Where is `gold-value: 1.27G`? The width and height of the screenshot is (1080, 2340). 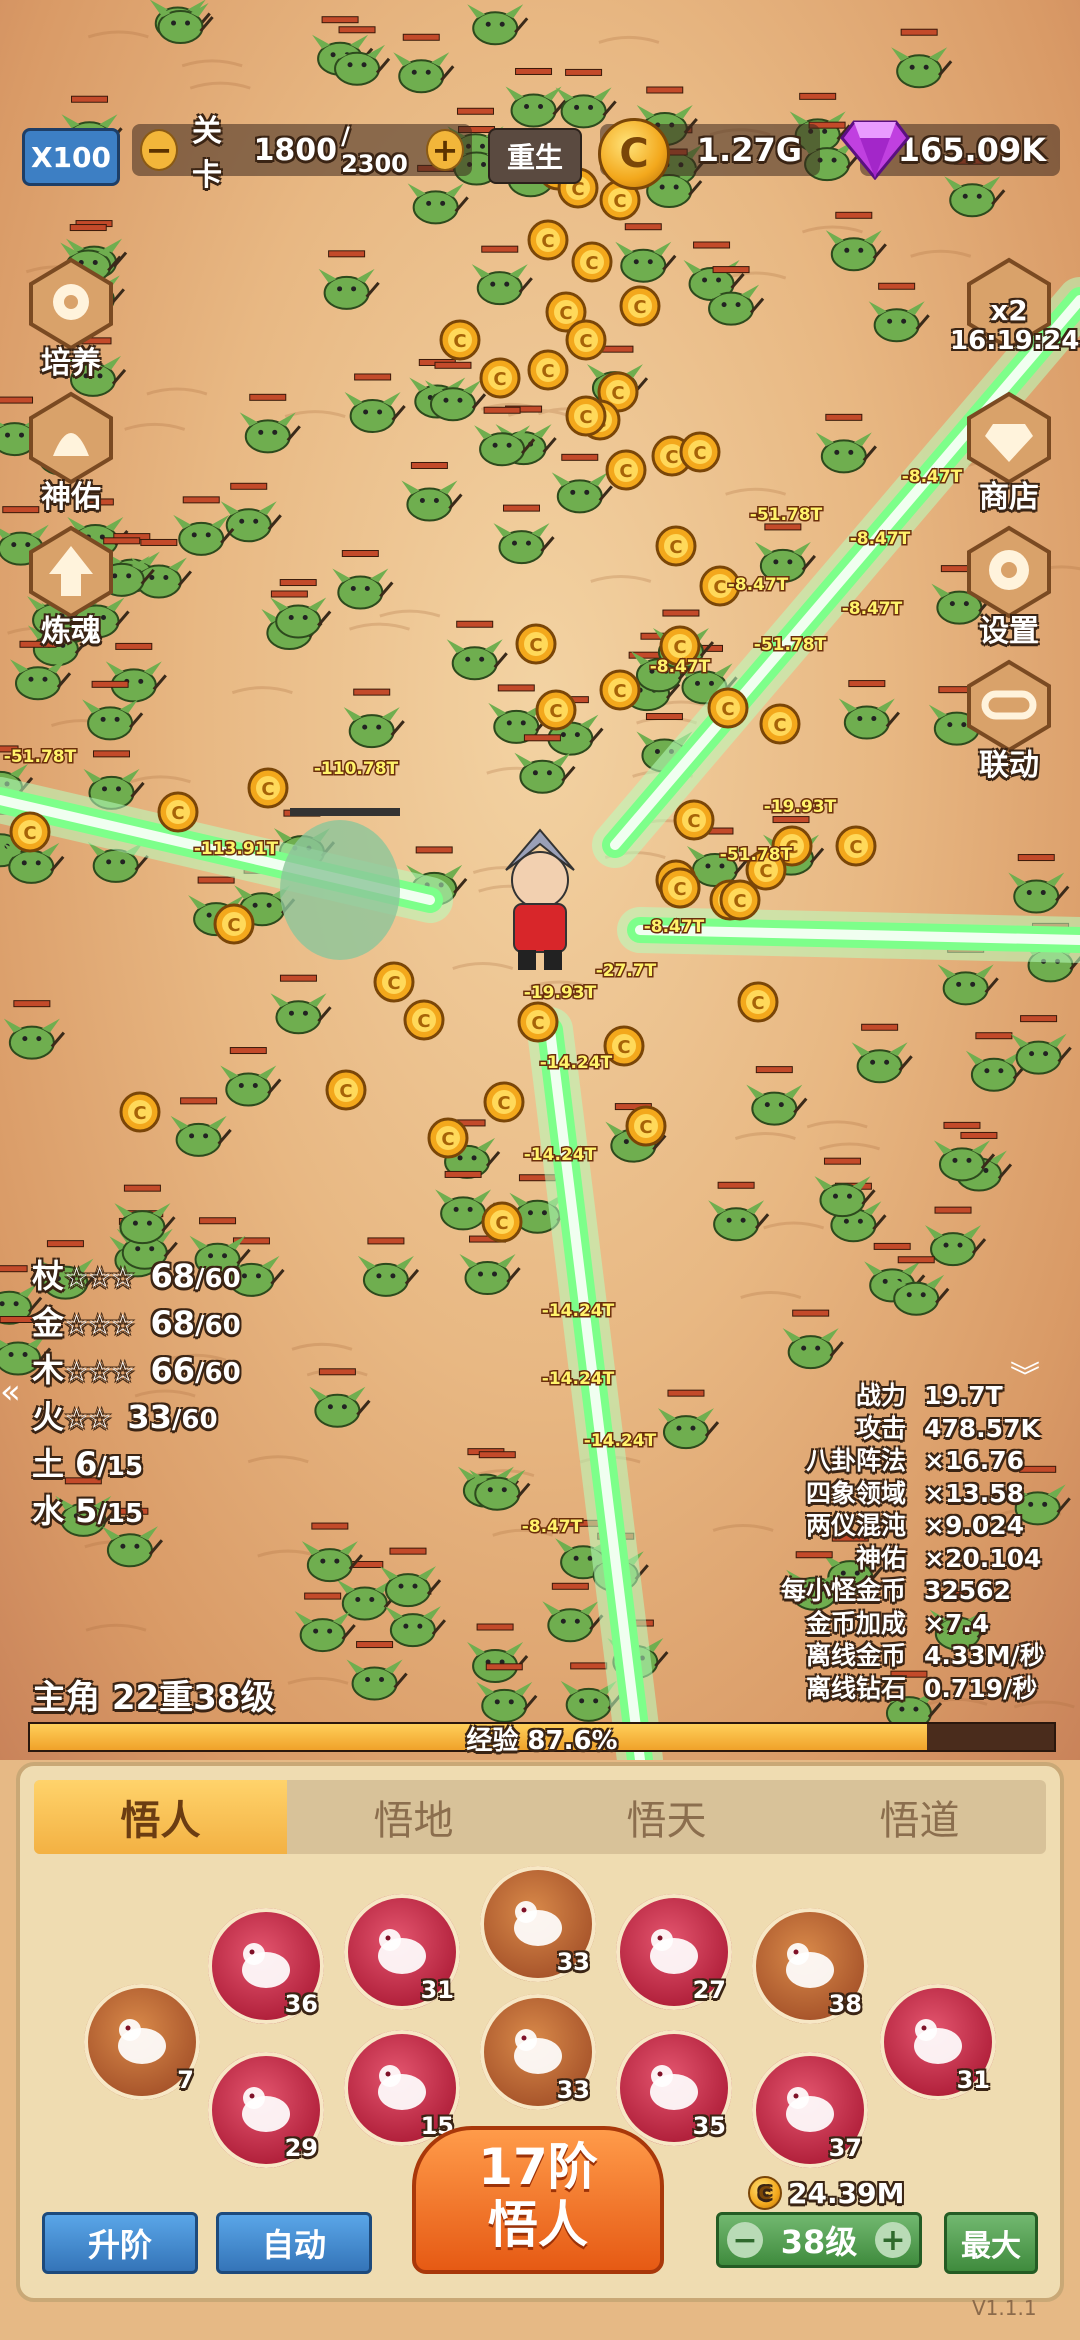 gold-value: 1.27G is located at coordinates (749, 150).